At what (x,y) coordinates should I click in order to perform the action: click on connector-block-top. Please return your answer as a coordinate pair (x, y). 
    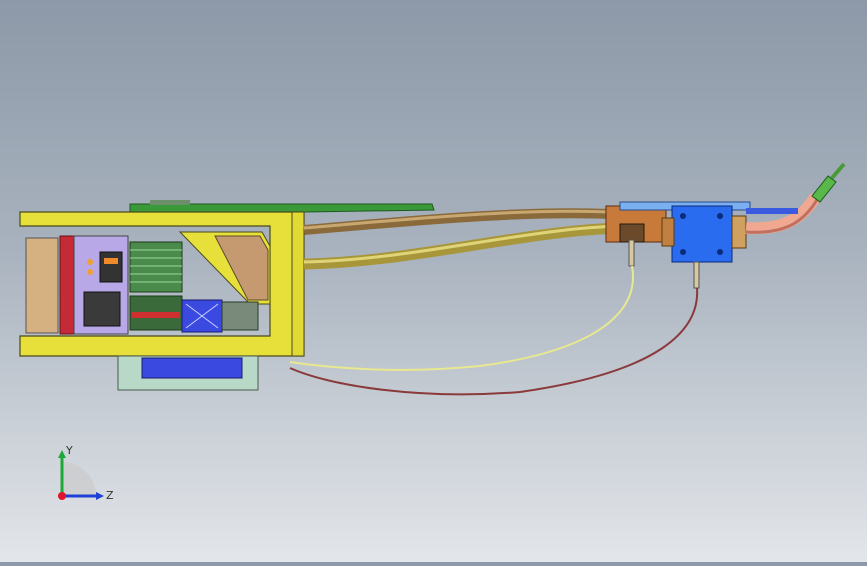
    Looking at the image, I should click on (111, 267).